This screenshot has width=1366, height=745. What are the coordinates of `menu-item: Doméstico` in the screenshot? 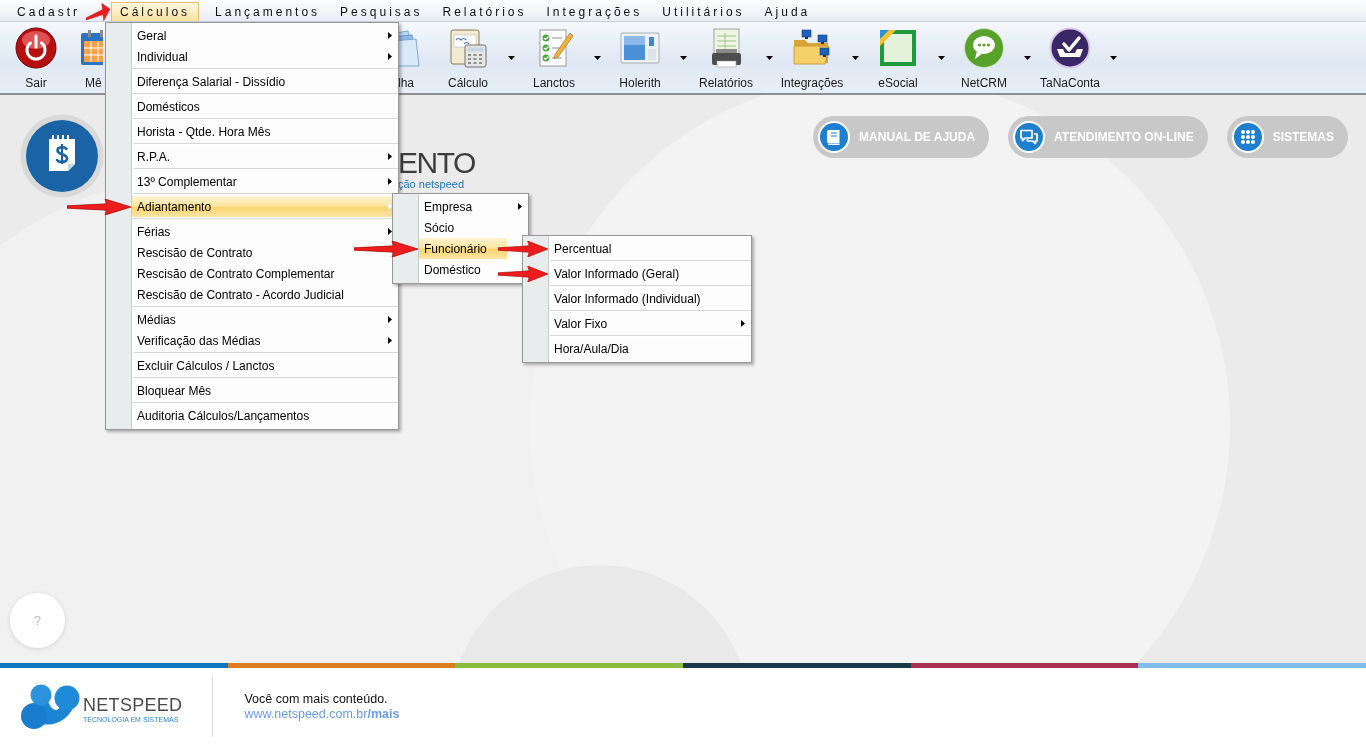 It's located at (460, 269).